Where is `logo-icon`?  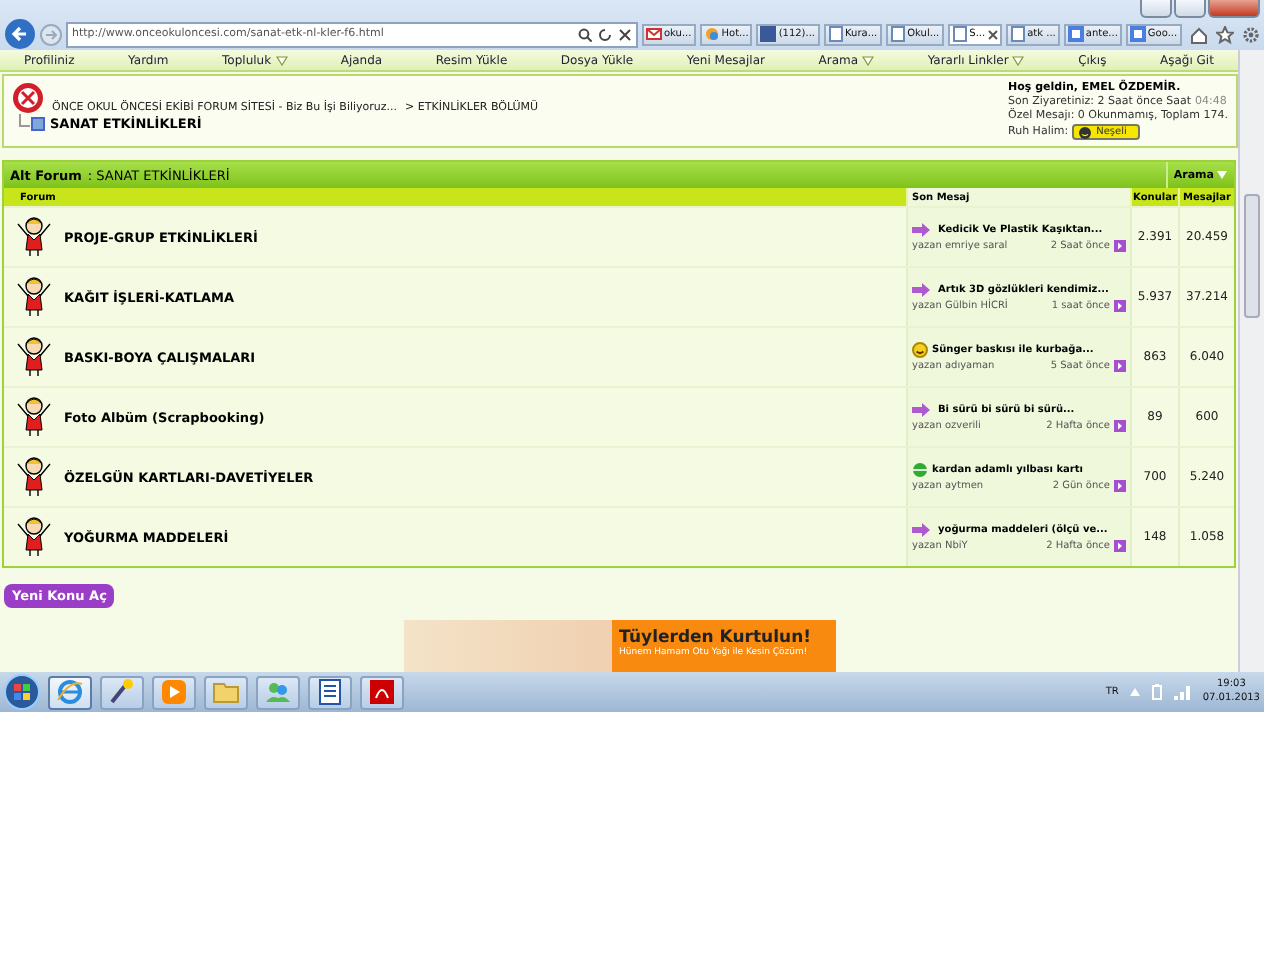
logo-icon is located at coordinates (28, 98).